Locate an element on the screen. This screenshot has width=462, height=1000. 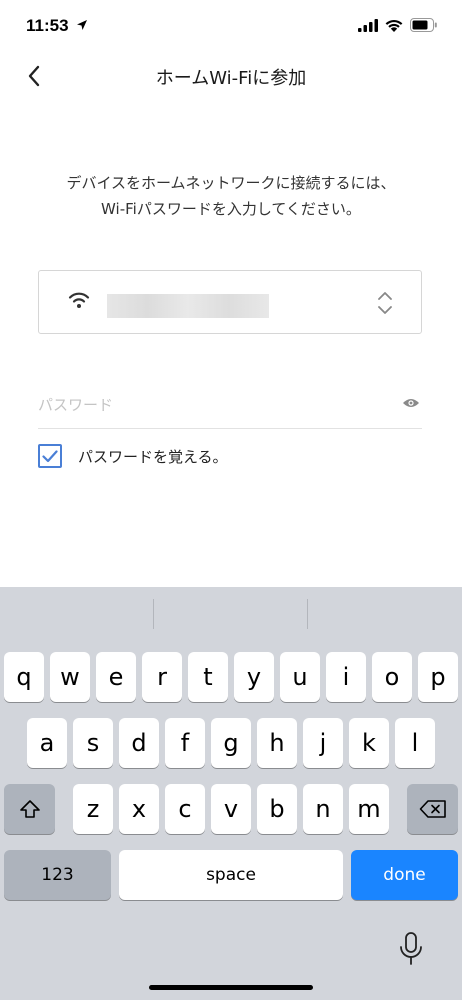
key-y: y is located at coordinates (254, 677).